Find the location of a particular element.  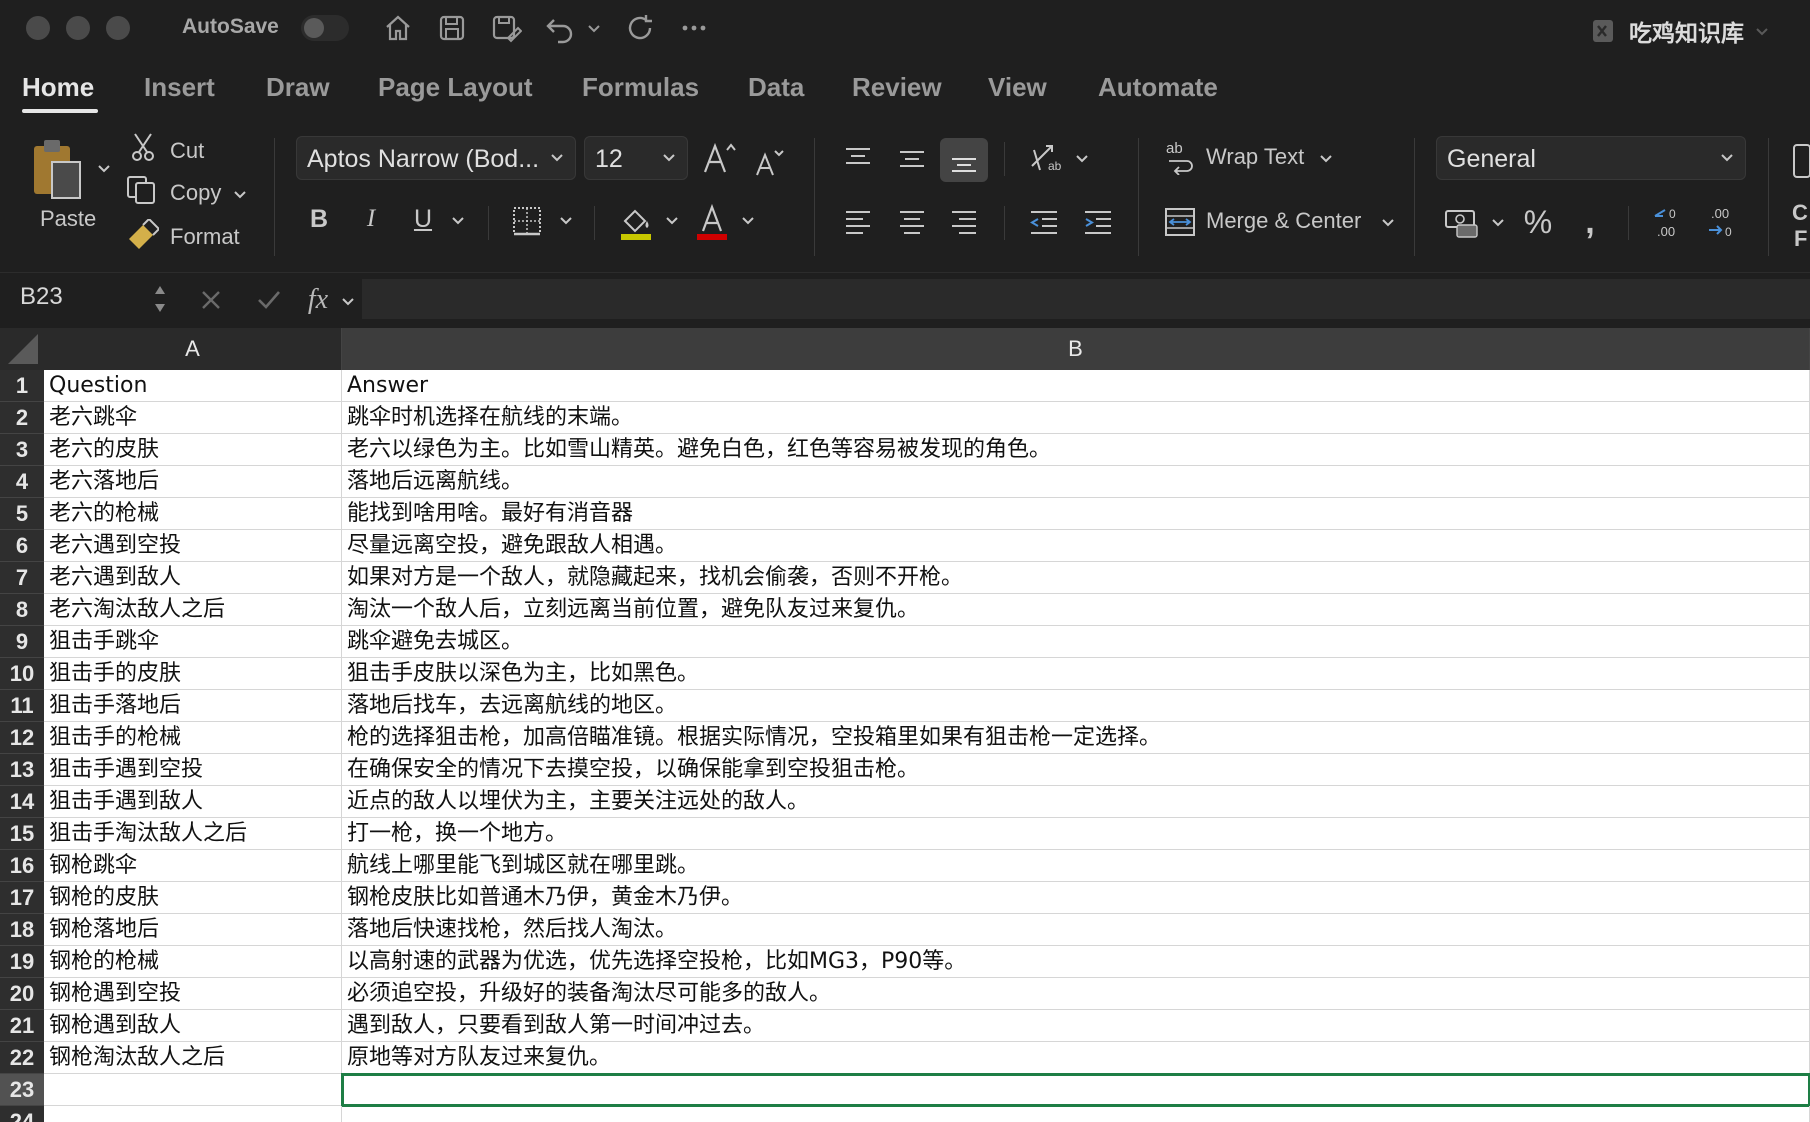

cell-question: 狙击手落地后 is located at coordinates (193, 706).